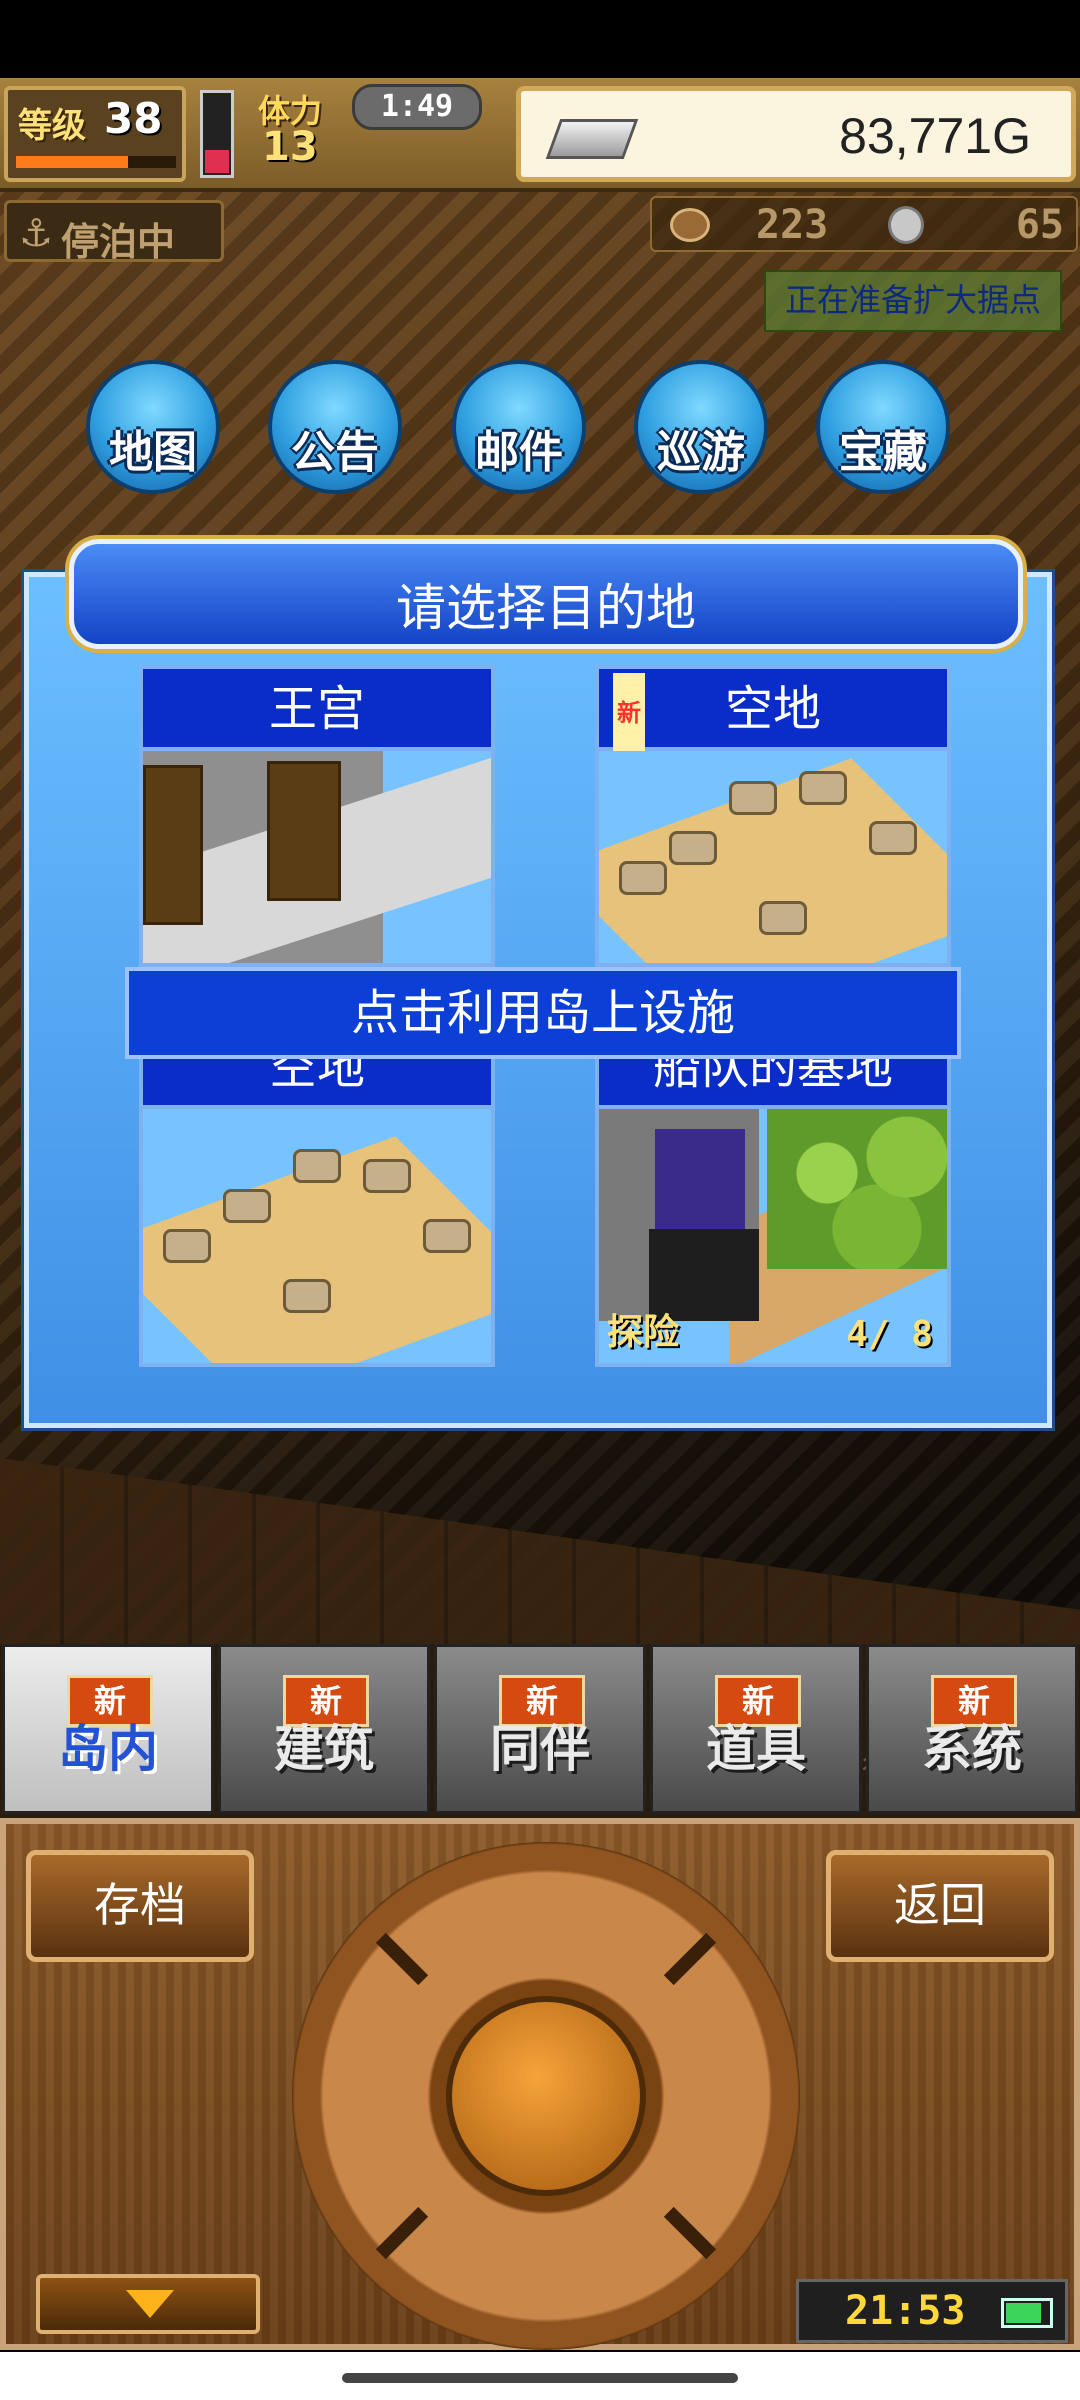 Image resolution: width=1080 pixels, height=2400 pixels. I want to click on tab-companions: 新 同伴, so click(540, 1729).